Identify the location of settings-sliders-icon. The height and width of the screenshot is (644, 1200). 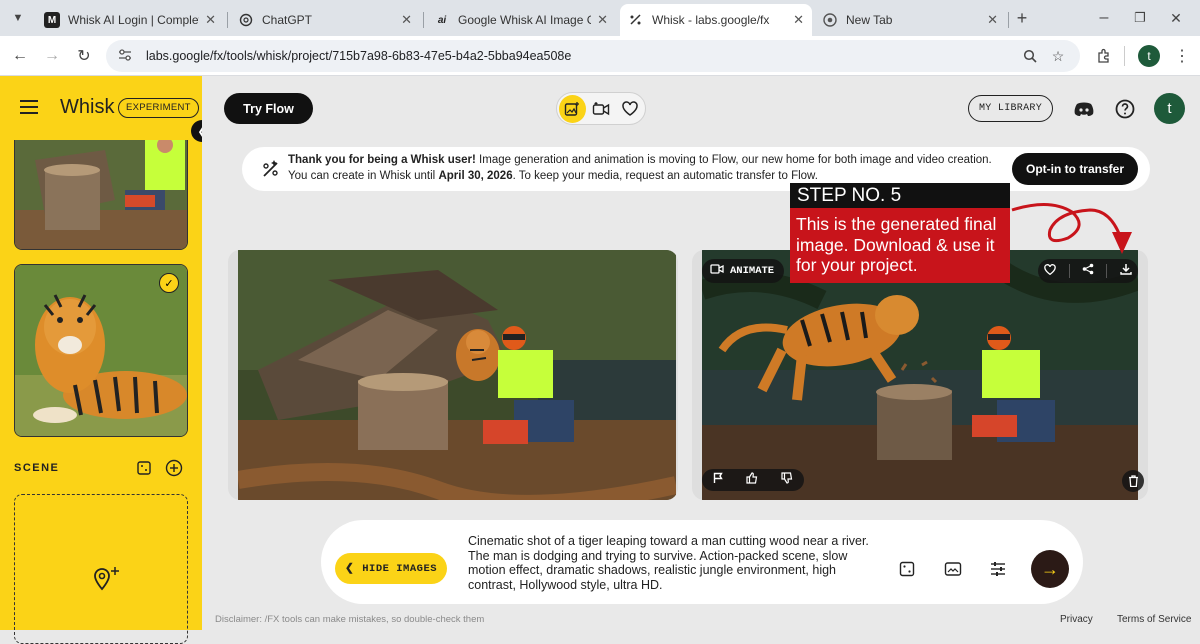
(998, 569).